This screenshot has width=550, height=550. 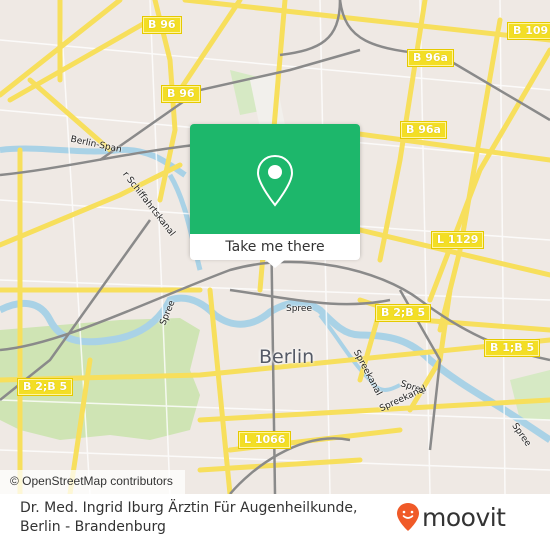 What do you see at coordinates (275, 263) in the screenshot?
I see `popup-pointer` at bounding box center [275, 263].